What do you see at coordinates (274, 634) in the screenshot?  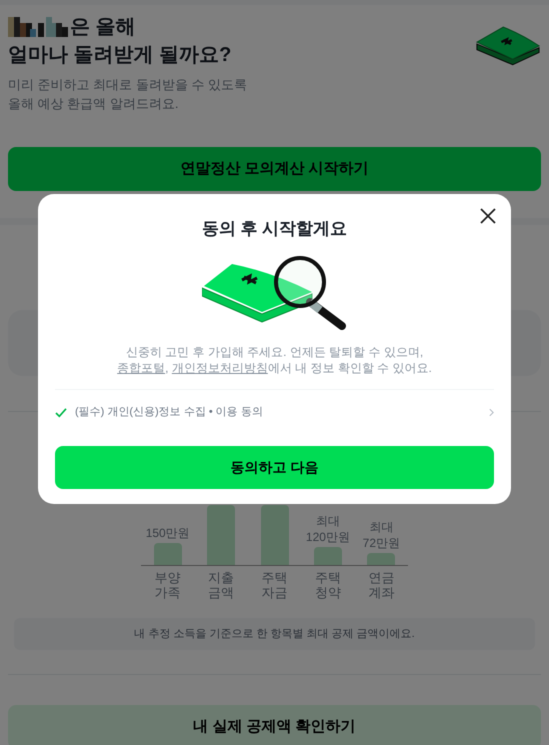 I see `notice-text: 내 추정 소득을 기준으로 한 항목별 최대 공제 금액이에요.` at bounding box center [274, 634].